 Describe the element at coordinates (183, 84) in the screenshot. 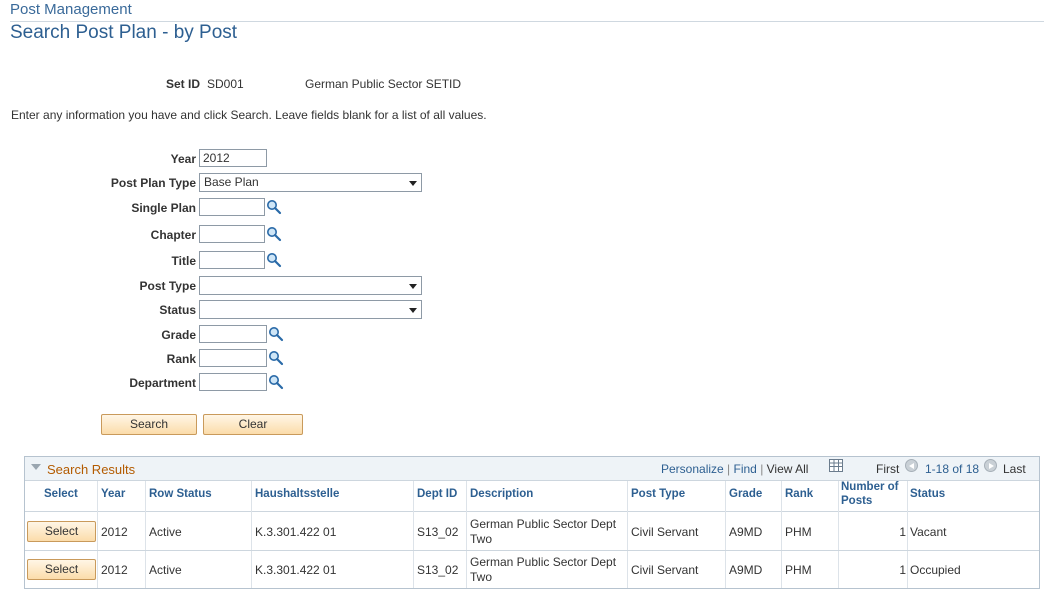

I see `setid-label: Set ID` at that location.